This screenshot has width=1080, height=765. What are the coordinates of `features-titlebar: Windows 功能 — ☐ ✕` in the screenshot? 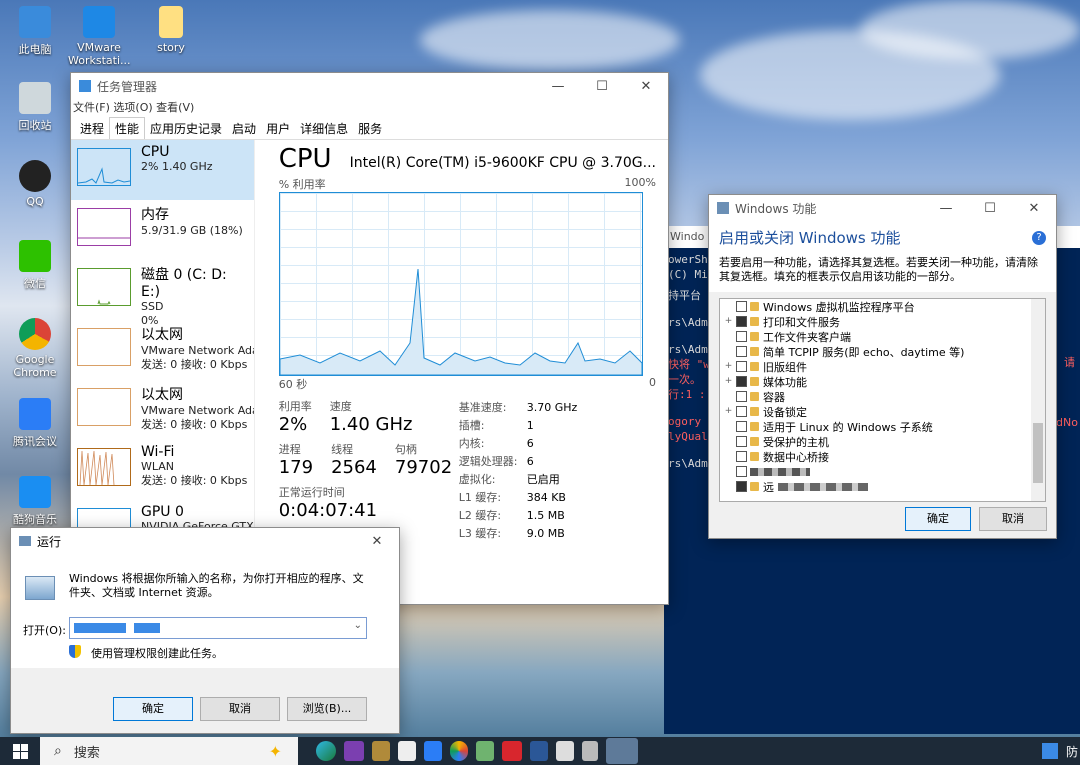 It's located at (882, 208).